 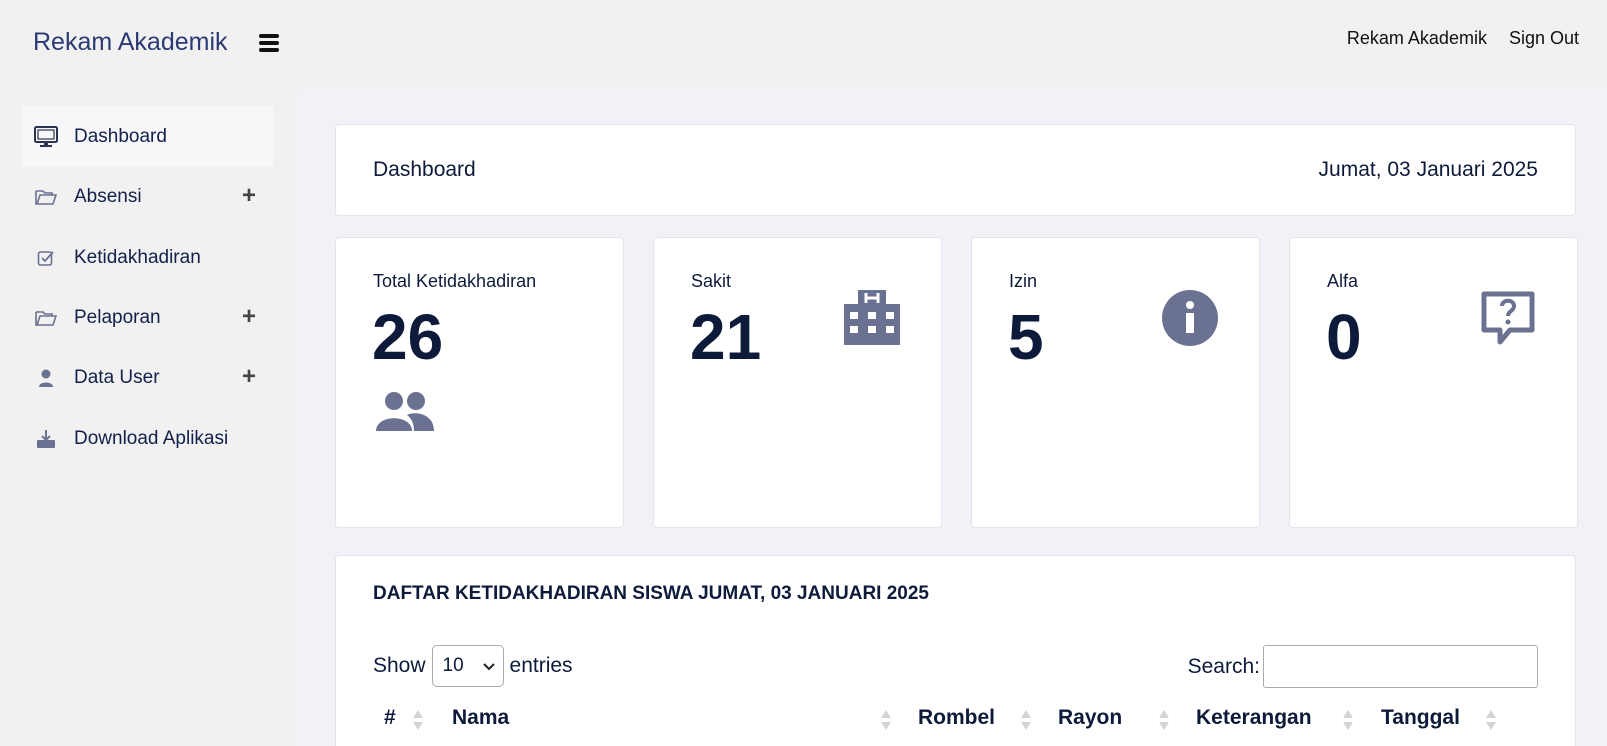 I want to click on column-header-nama: Nama, so click(x=480, y=718).